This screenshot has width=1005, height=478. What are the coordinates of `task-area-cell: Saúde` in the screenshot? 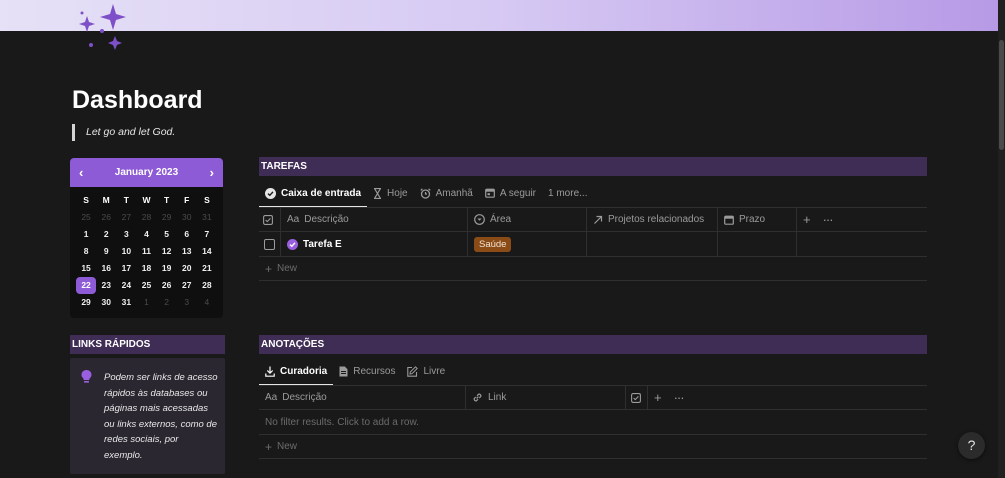 It's located at (527, 244).